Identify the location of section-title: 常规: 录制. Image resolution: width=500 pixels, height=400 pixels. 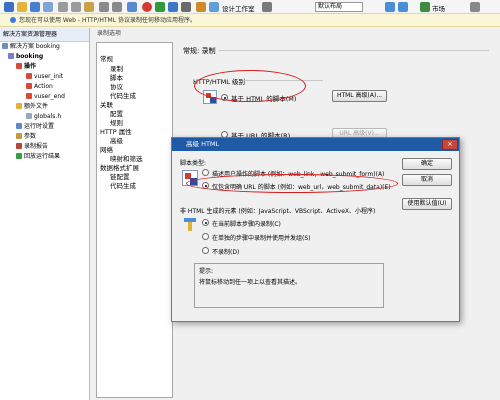
(199, 51).